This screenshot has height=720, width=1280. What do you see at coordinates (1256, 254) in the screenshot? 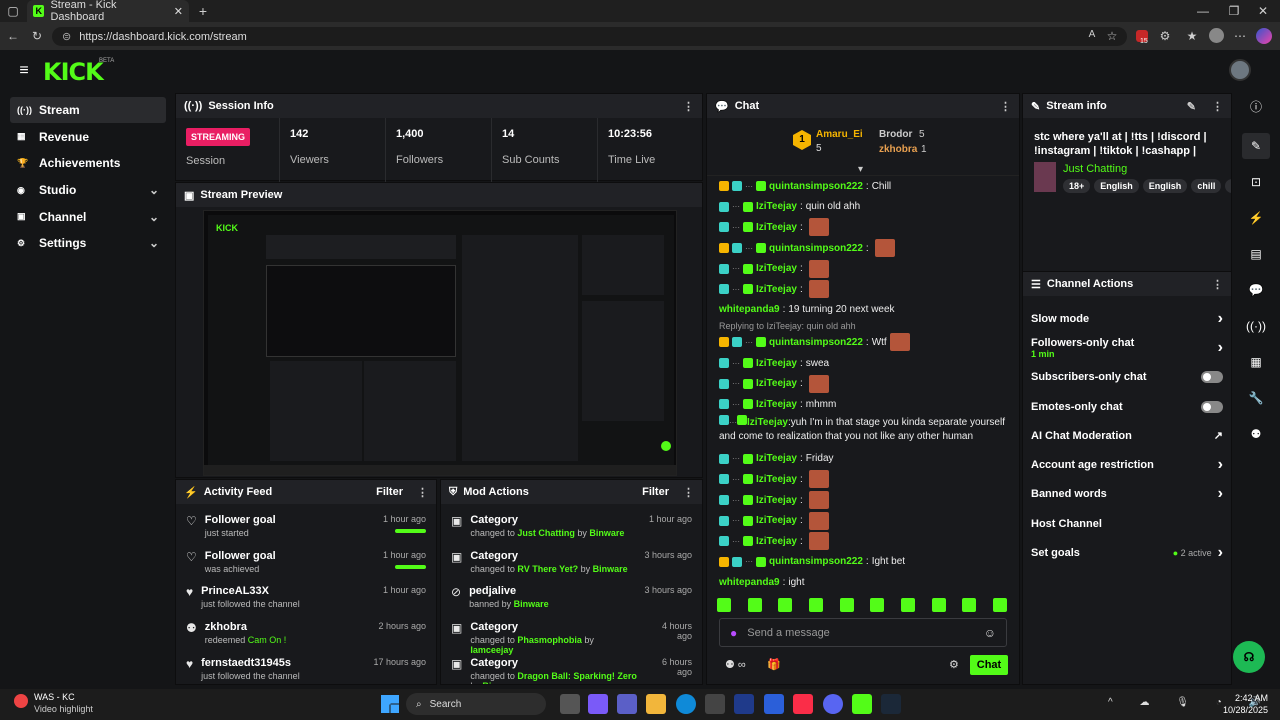
I see `mod-rail-icon: ▤` at bounding box center [1256, 254].